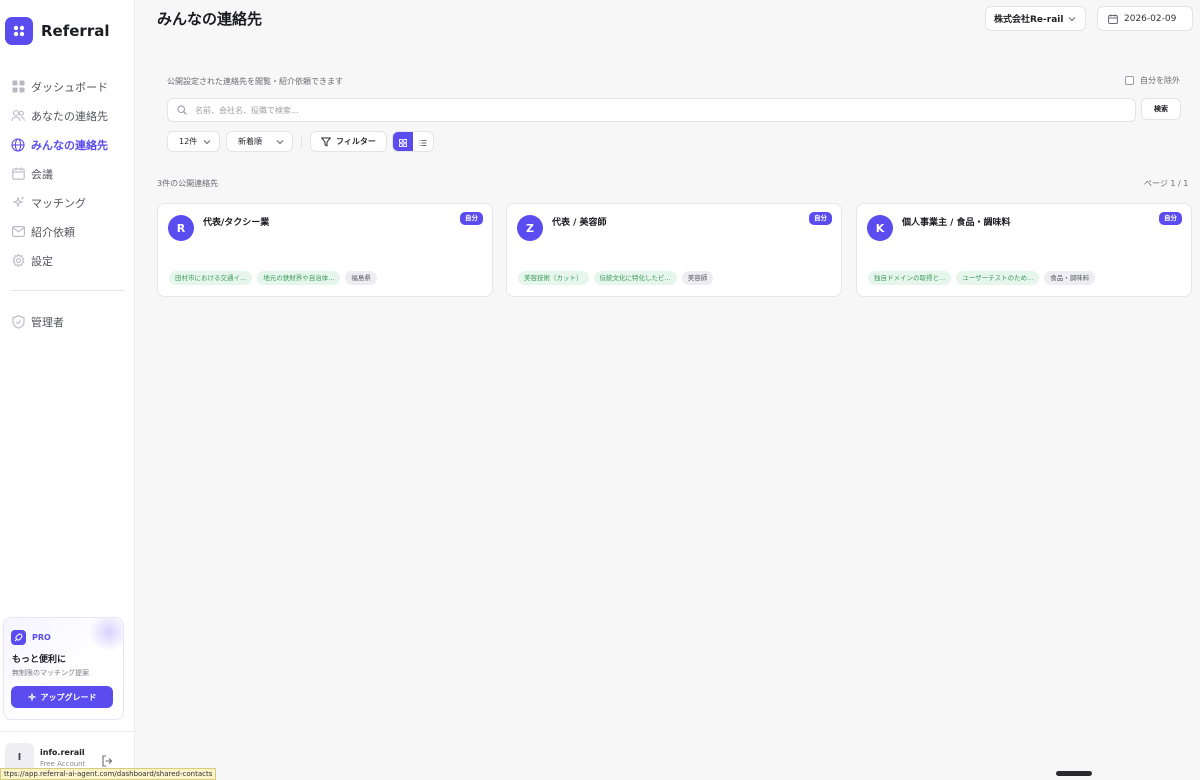 The width and height of the screenshot is (1200, 780). I want to click on exclude-self-checkbox: 自分を除外, so click(1152, 80).